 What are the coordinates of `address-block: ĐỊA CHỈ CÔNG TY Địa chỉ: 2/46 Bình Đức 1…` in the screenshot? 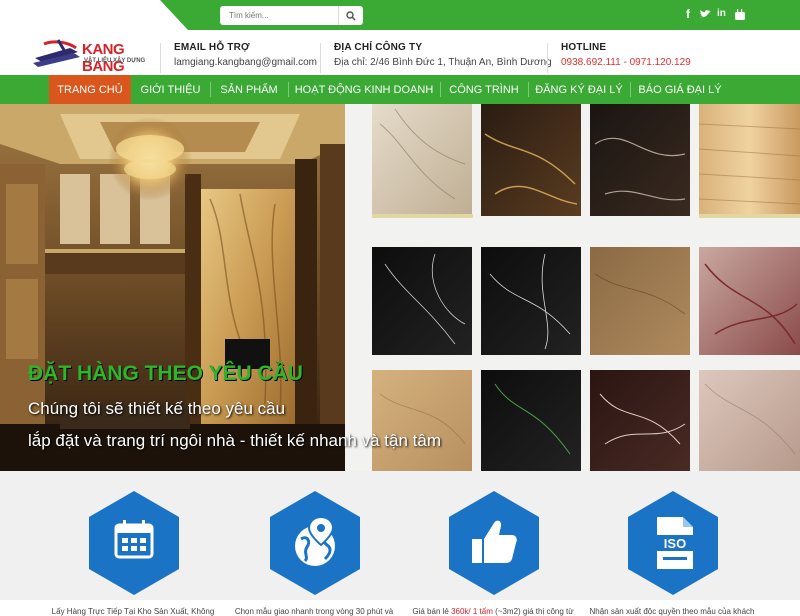 It's located at (443, 55).